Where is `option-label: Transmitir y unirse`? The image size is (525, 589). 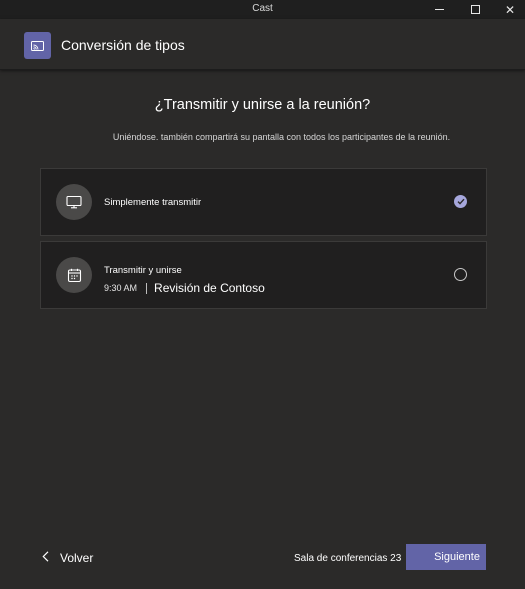 option-label: Transmitir y unirse is located at coordinates (143, 270).